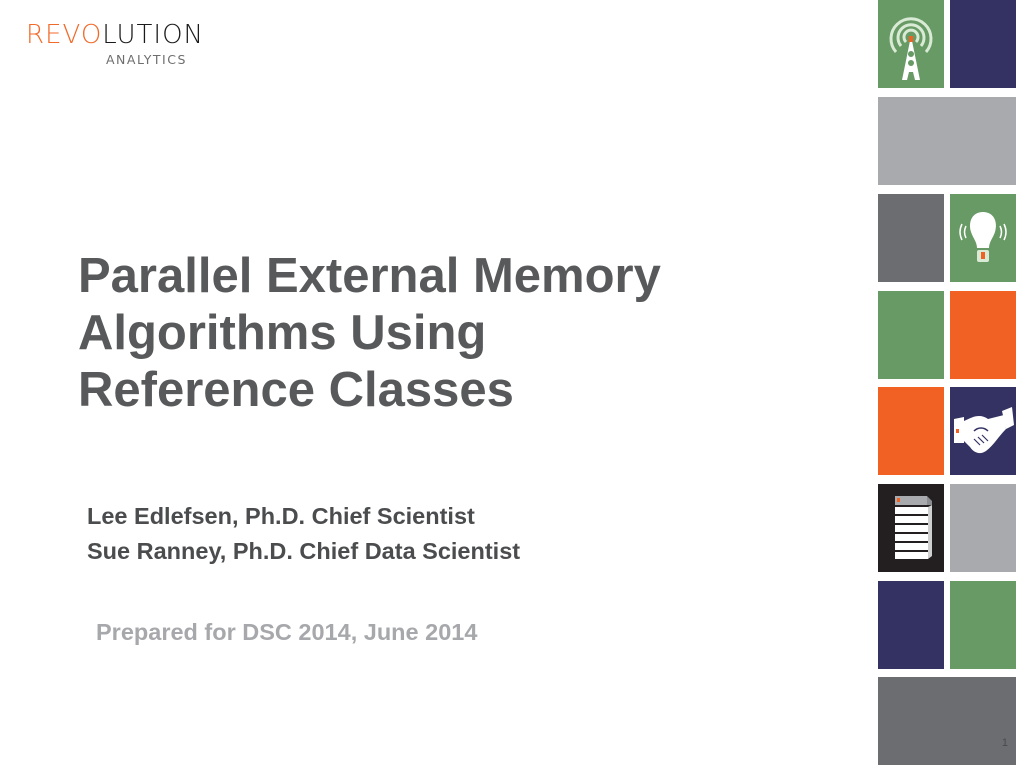  I want to click on database-stack-icon, so click(913, 527).